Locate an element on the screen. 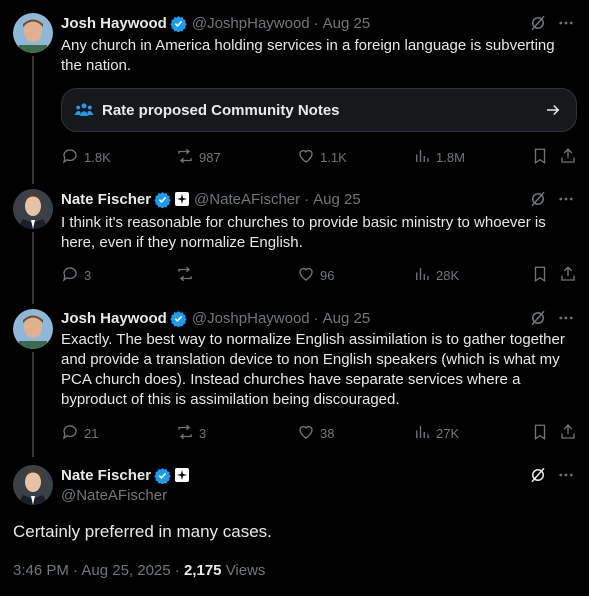  timestamp: 3:46 PM · Aug 25, 2025 is located at coordinates (92, 570).